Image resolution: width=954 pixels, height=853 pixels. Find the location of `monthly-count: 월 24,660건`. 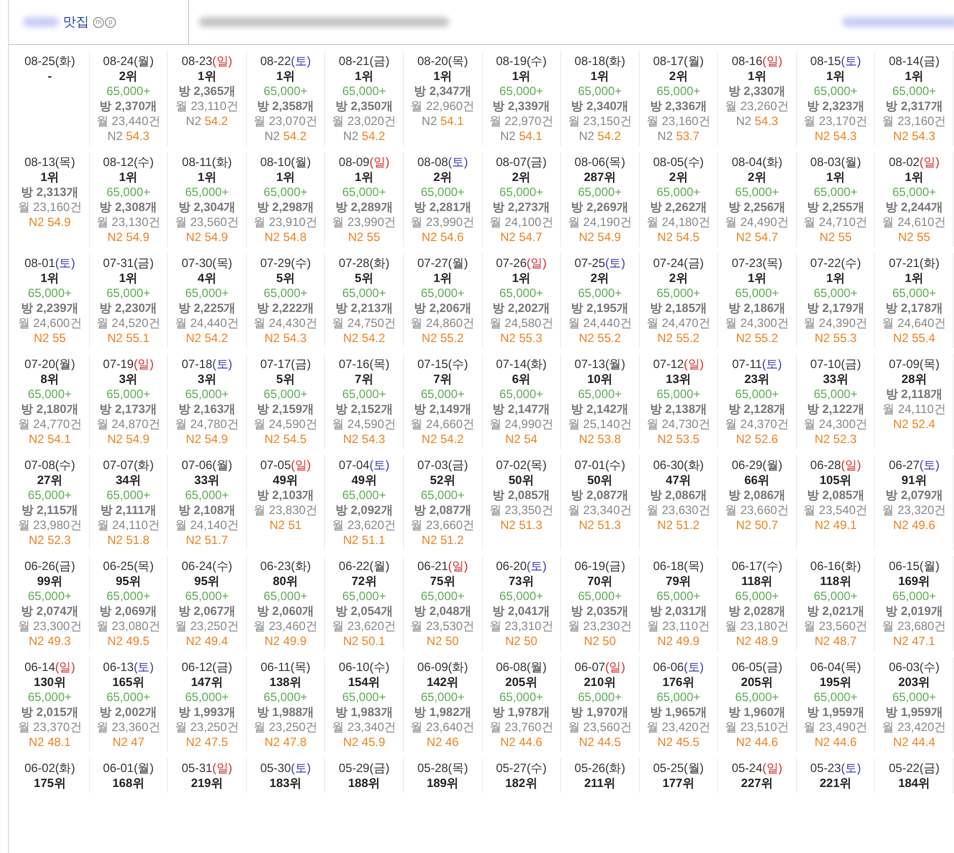

monthly-count: 월 24,660건 is located at coordinates (442, 424).